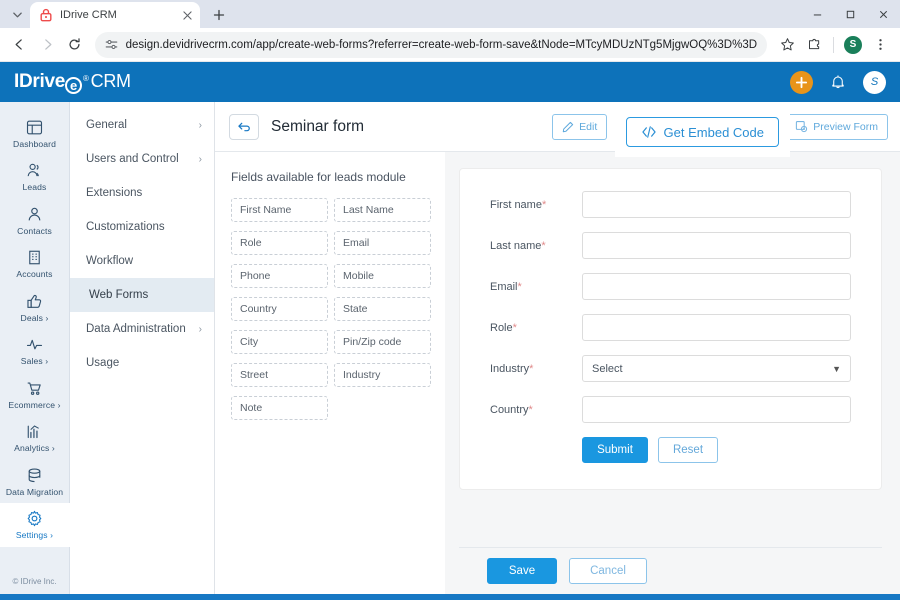 This screenshot has width=900, height=600. I want to click on email-input, so click(716, 286).